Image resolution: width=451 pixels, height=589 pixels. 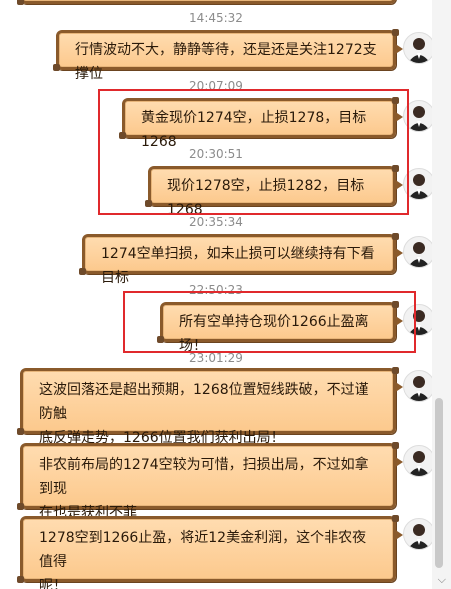 I want to click on message-text-line: 呢！, so click(x=53, y=583).